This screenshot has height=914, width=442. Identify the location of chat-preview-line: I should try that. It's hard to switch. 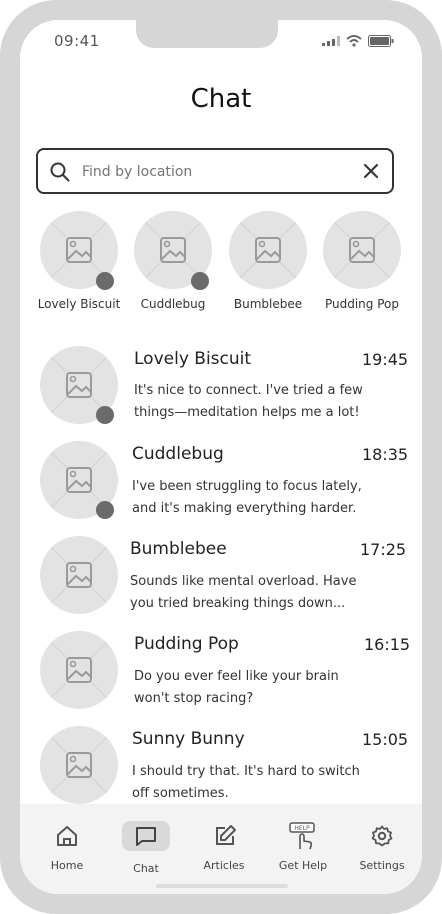
(246, 771).